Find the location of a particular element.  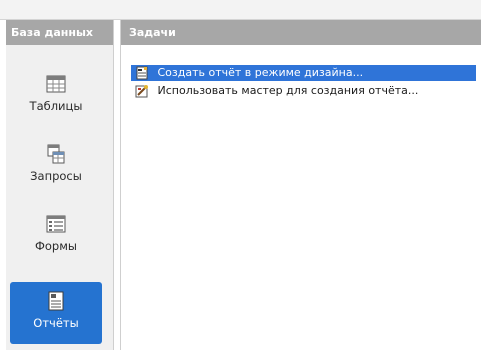

form-icon is located at coordinates (56, 224).